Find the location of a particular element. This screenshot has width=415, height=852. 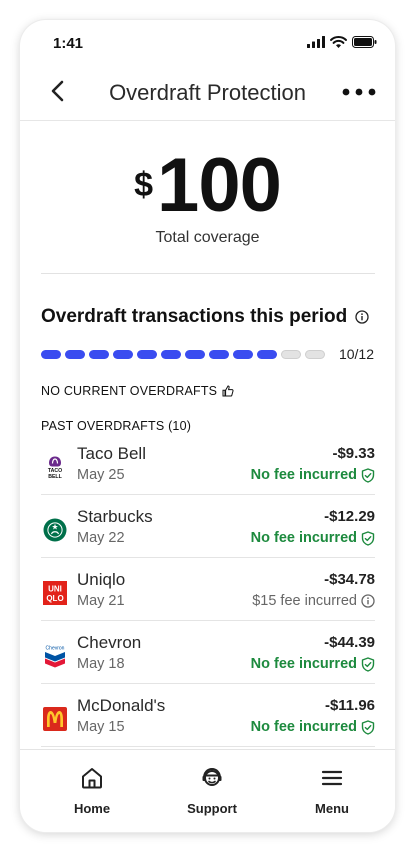

bottom-navigation: Home Support Menu is located at coordinates (207, 790).